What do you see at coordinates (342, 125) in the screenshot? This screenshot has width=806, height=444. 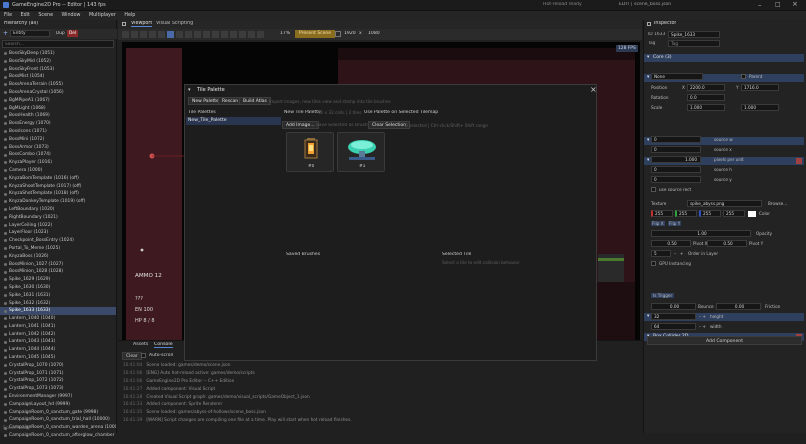 I see `save-brush-button: Save Selected as Brush` at bounding box center [342, 125].